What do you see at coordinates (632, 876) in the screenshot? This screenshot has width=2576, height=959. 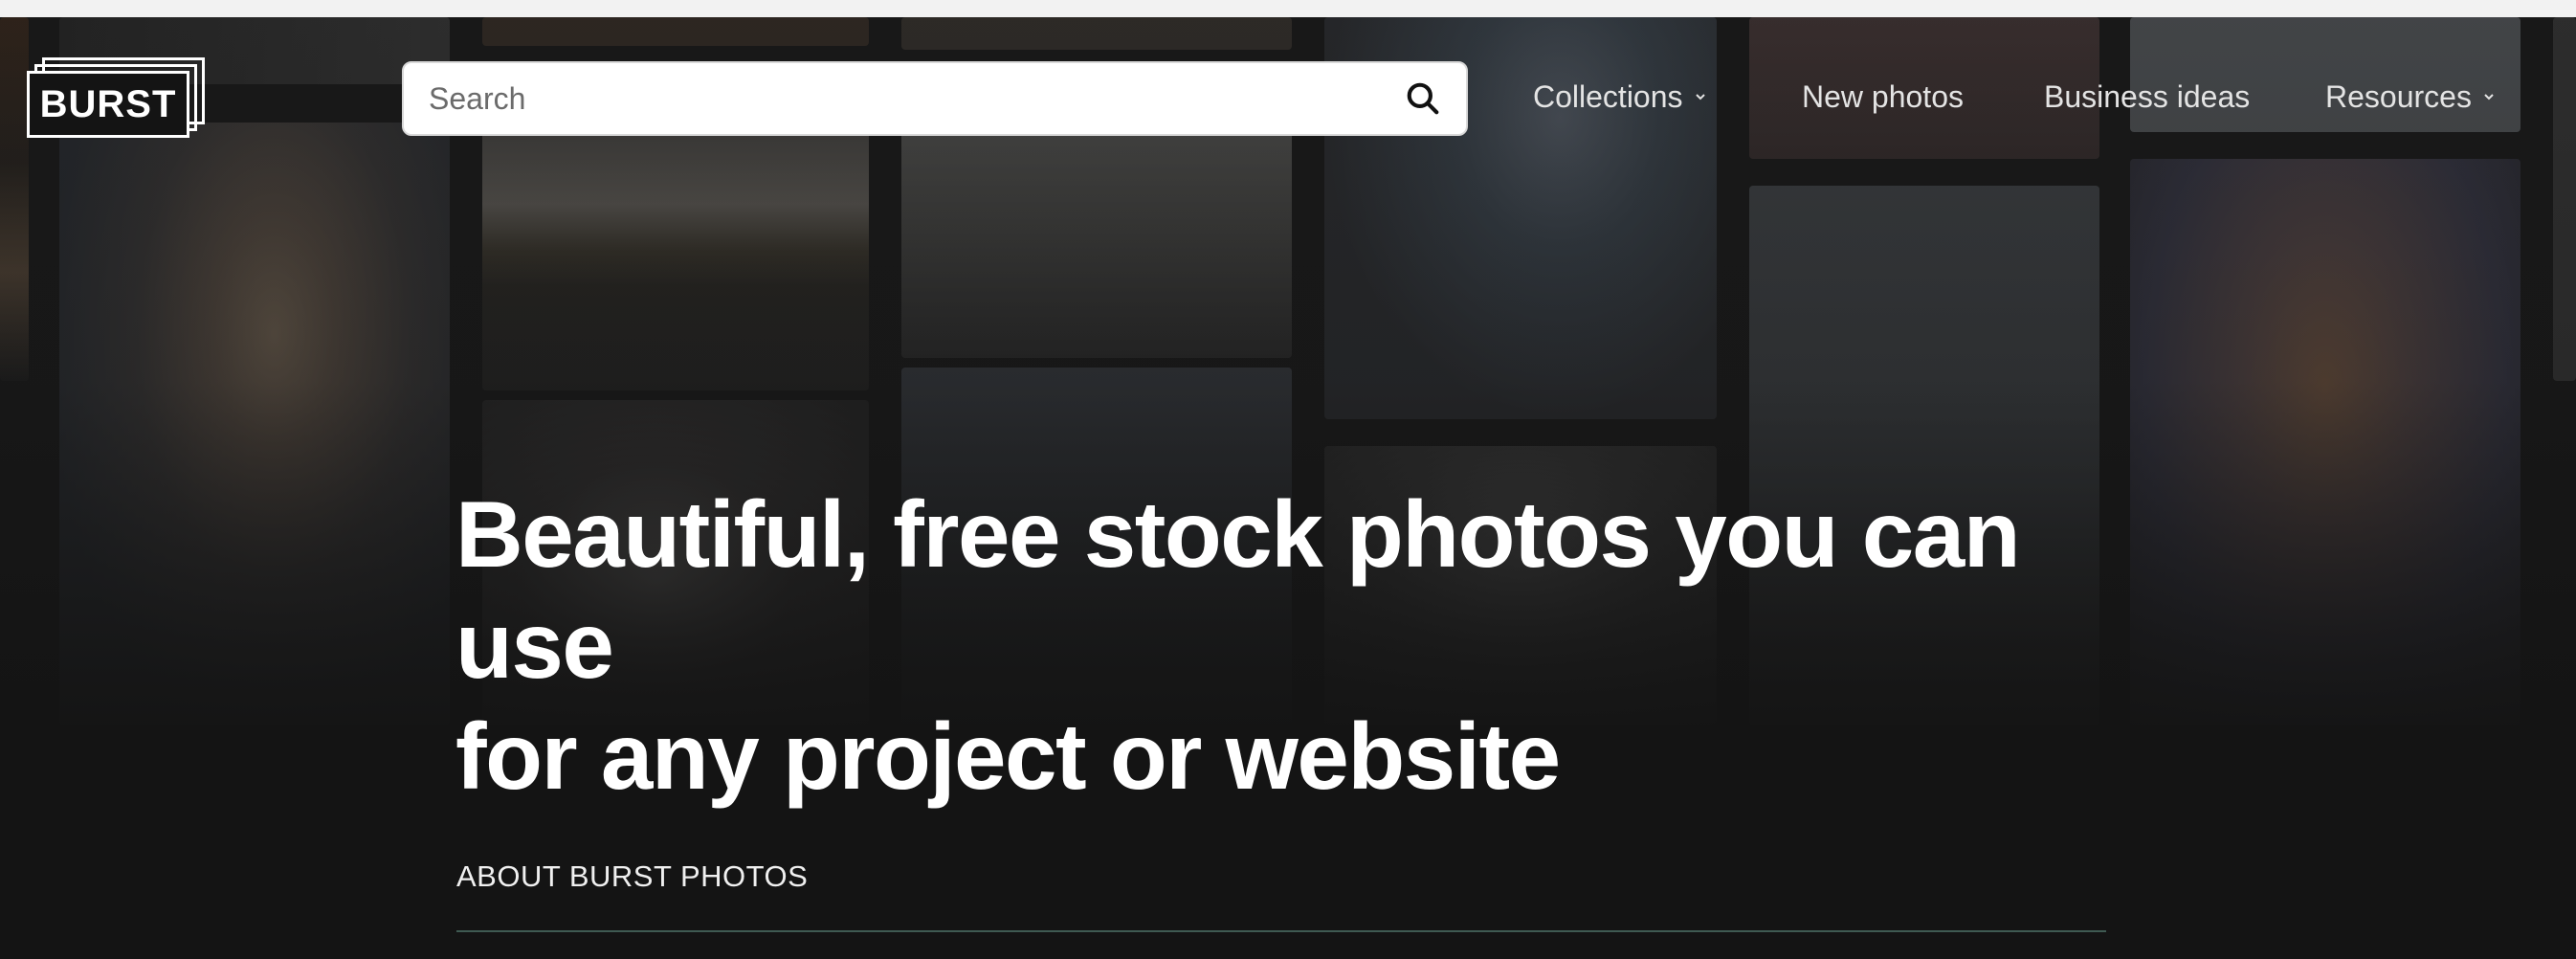 I see `about-heading: ABOUT BURST PHOTOS` at bounding box center [632, 876].